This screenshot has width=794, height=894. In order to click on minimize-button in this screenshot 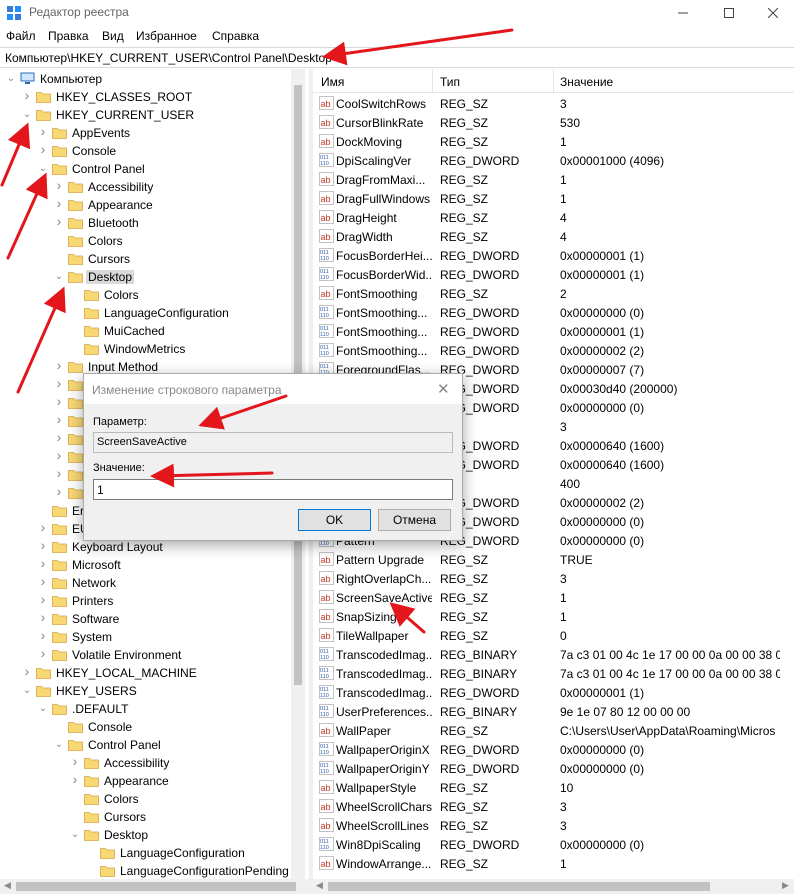, I will do `click(683, 13)`.